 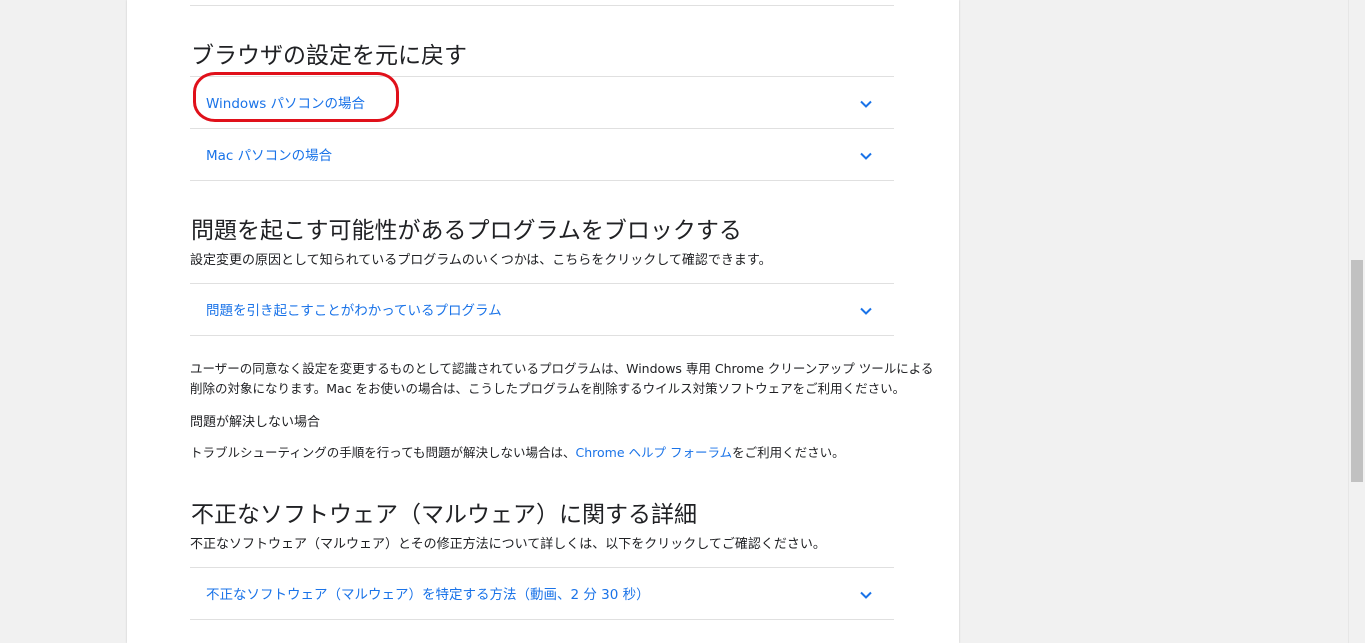 I want to click on section-heading-block-programs: 問題を起こす可能性があるプログラムをブロックする, so click(x=466, y=231).